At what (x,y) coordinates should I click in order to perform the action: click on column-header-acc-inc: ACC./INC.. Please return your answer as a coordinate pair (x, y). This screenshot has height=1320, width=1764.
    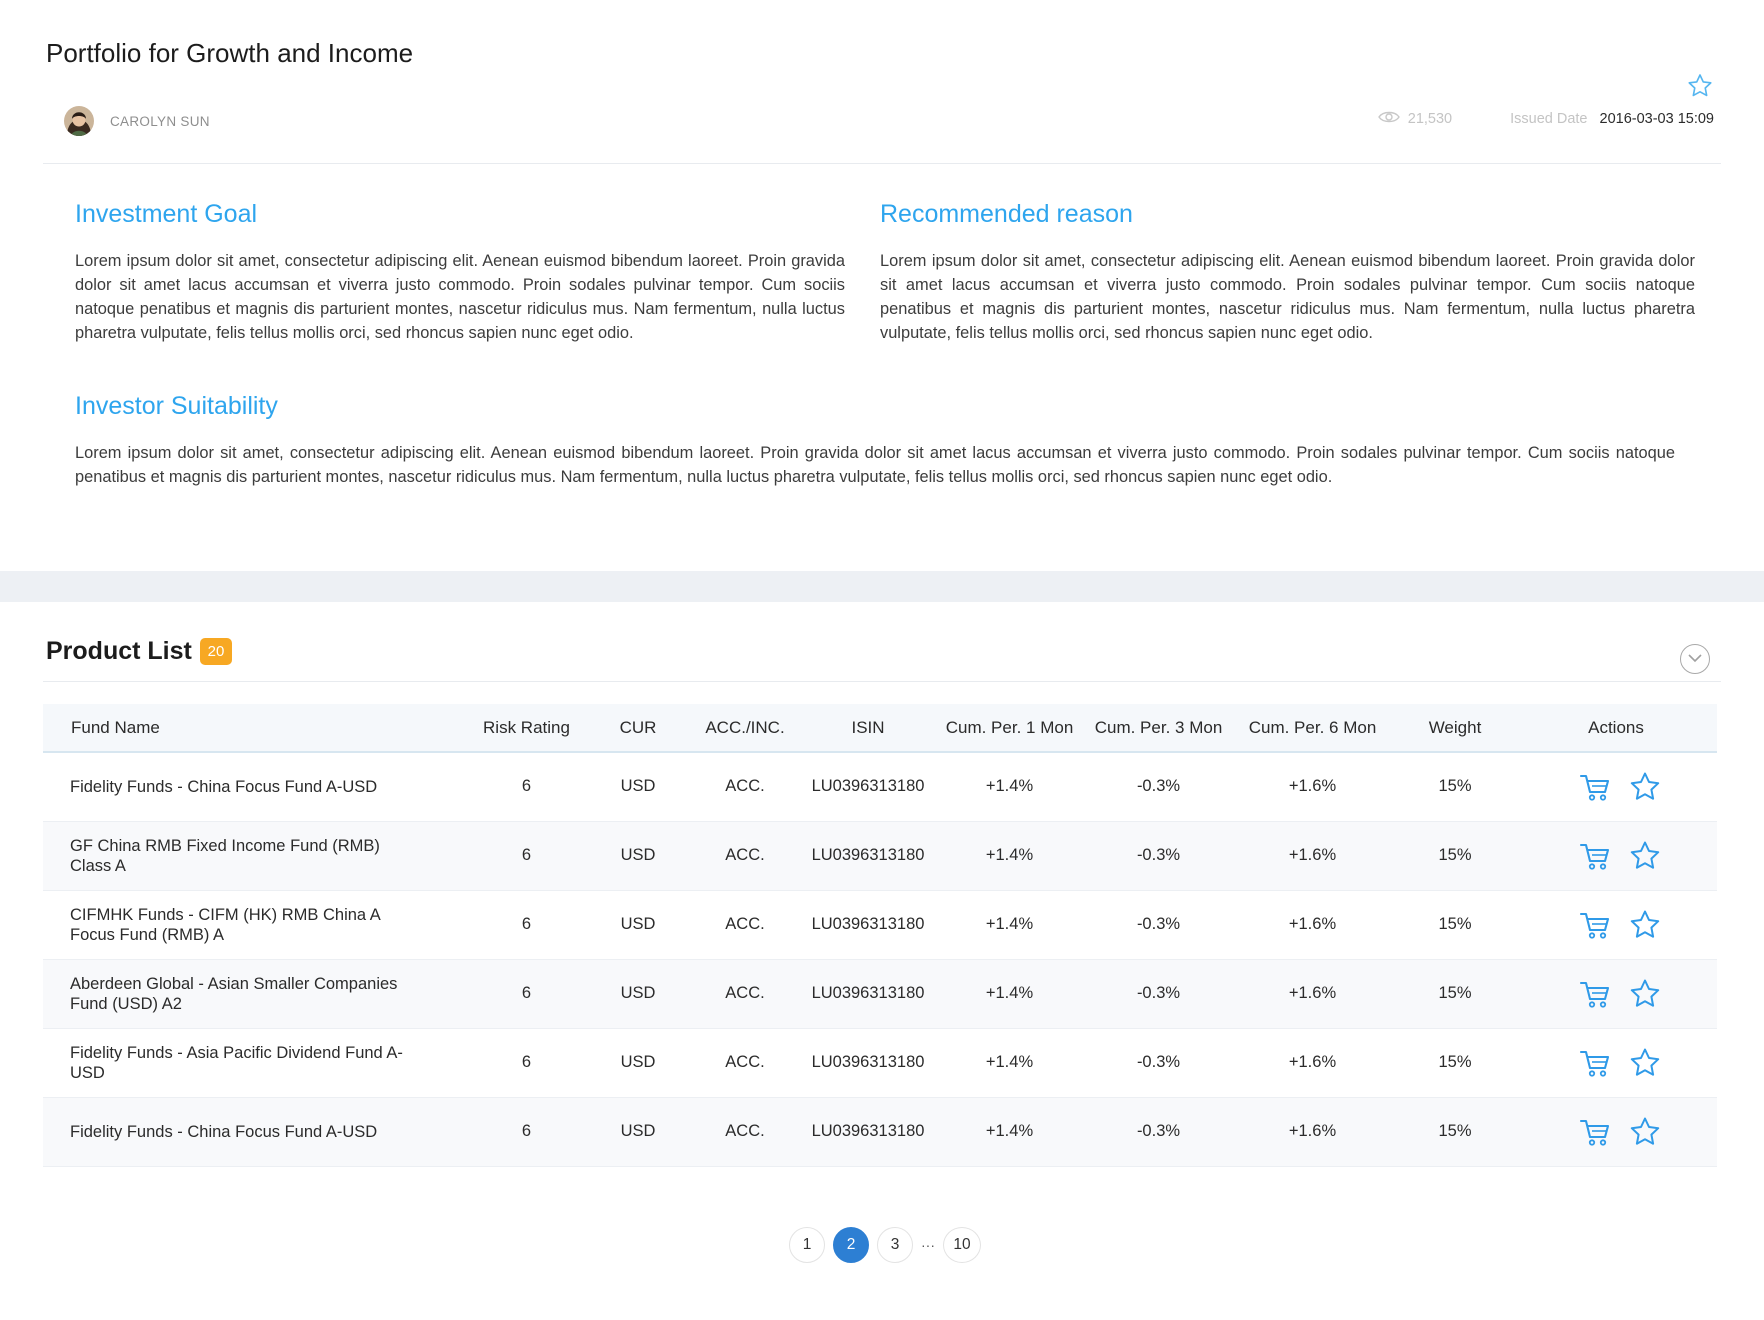
    Looking at the image, I should click on (745, 728).